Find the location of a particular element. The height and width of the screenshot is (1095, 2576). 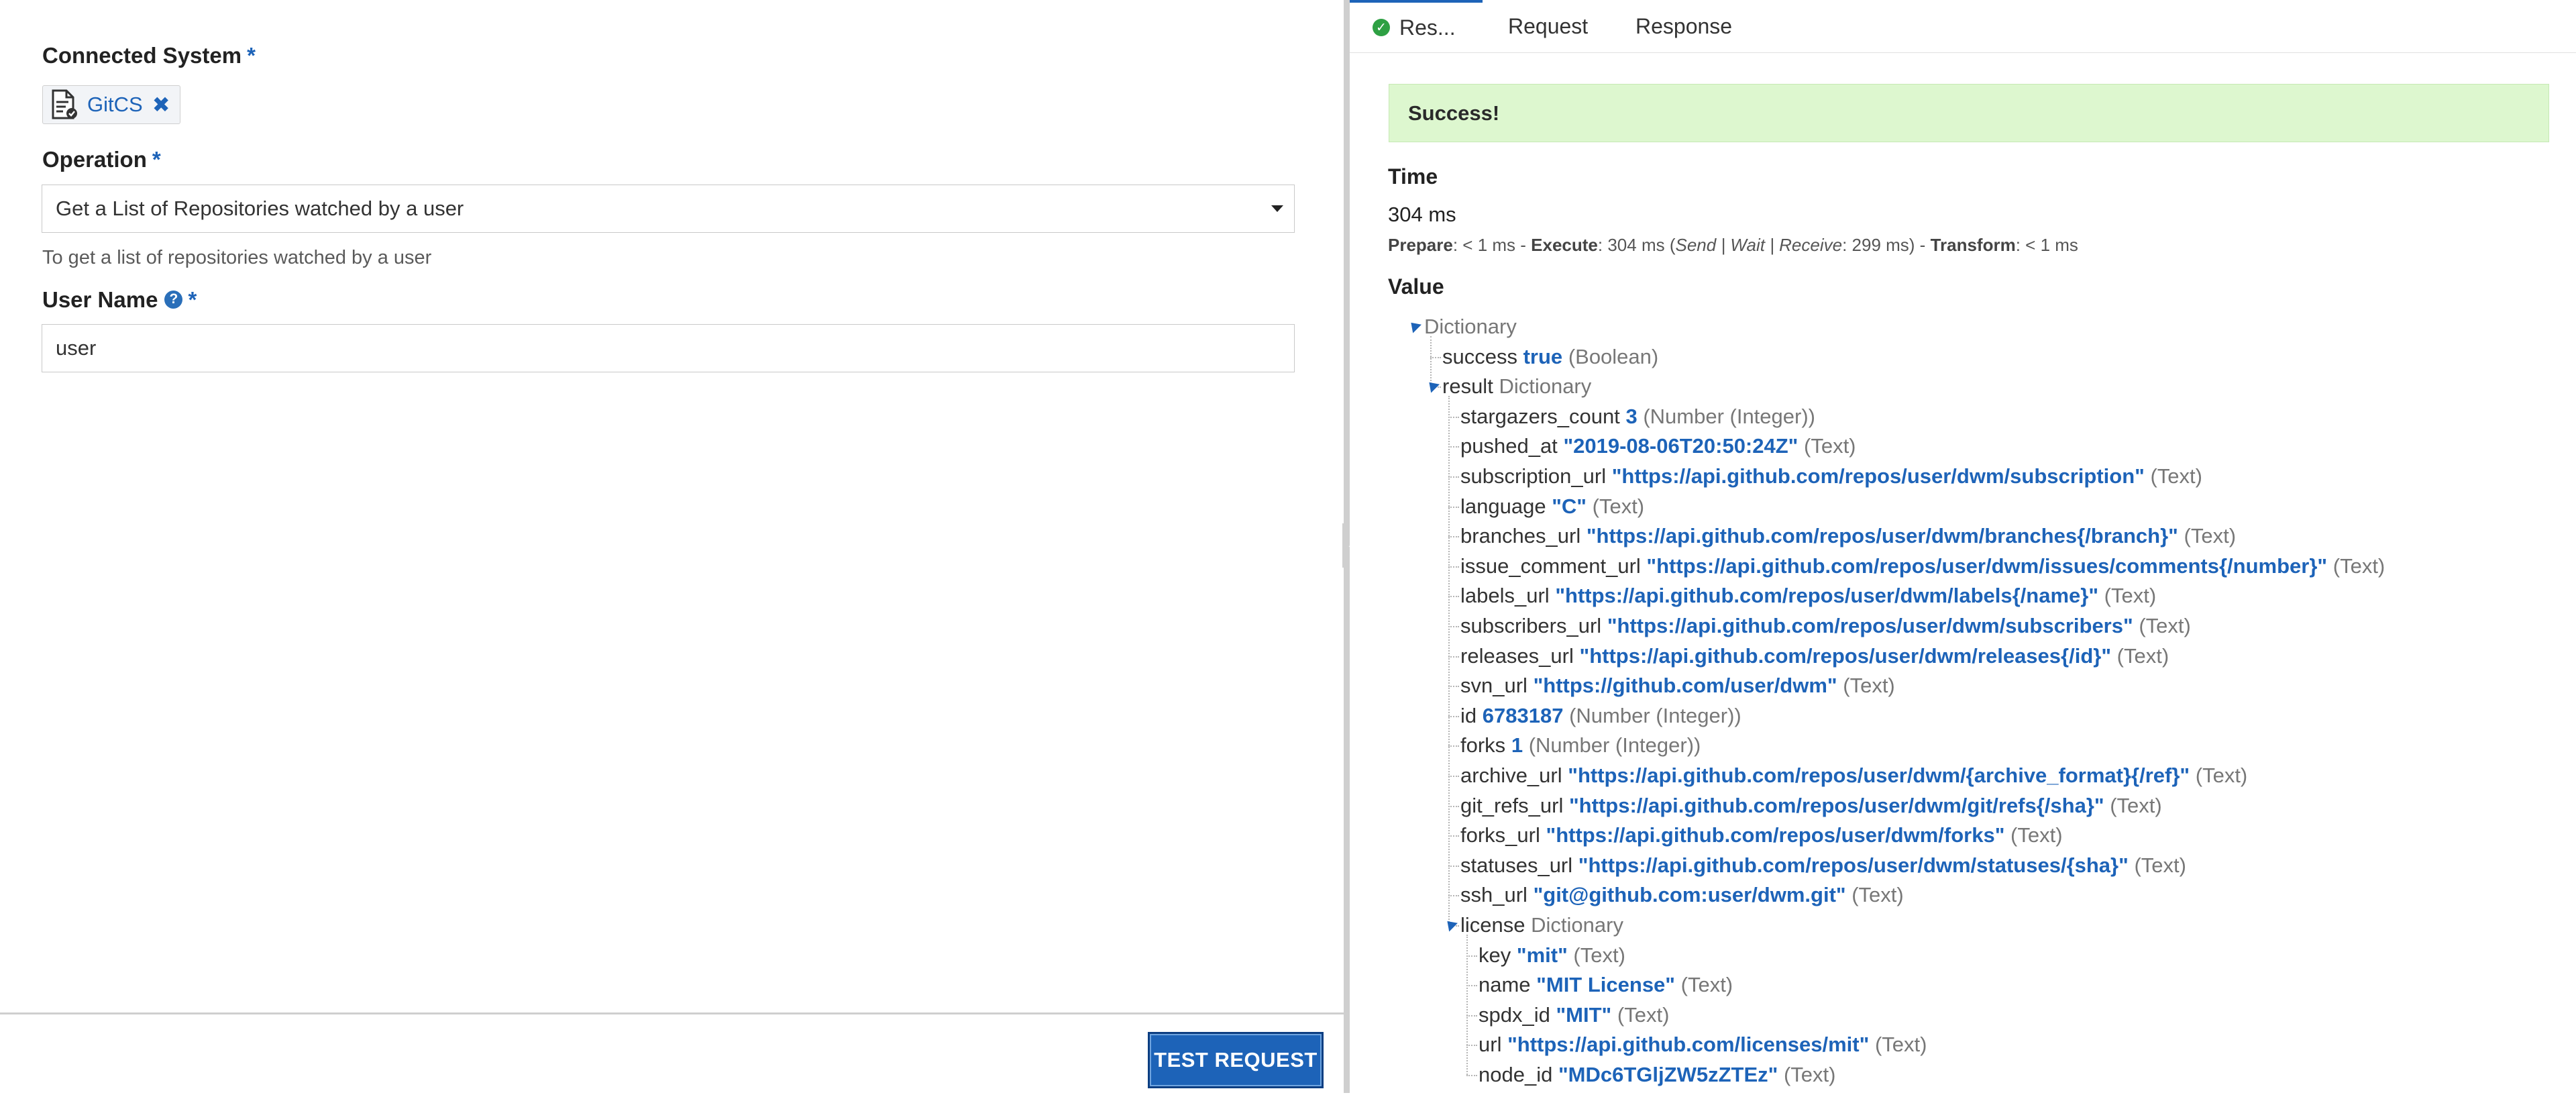

tree-value: "MIT" is located at coordinates (1584, 1014).